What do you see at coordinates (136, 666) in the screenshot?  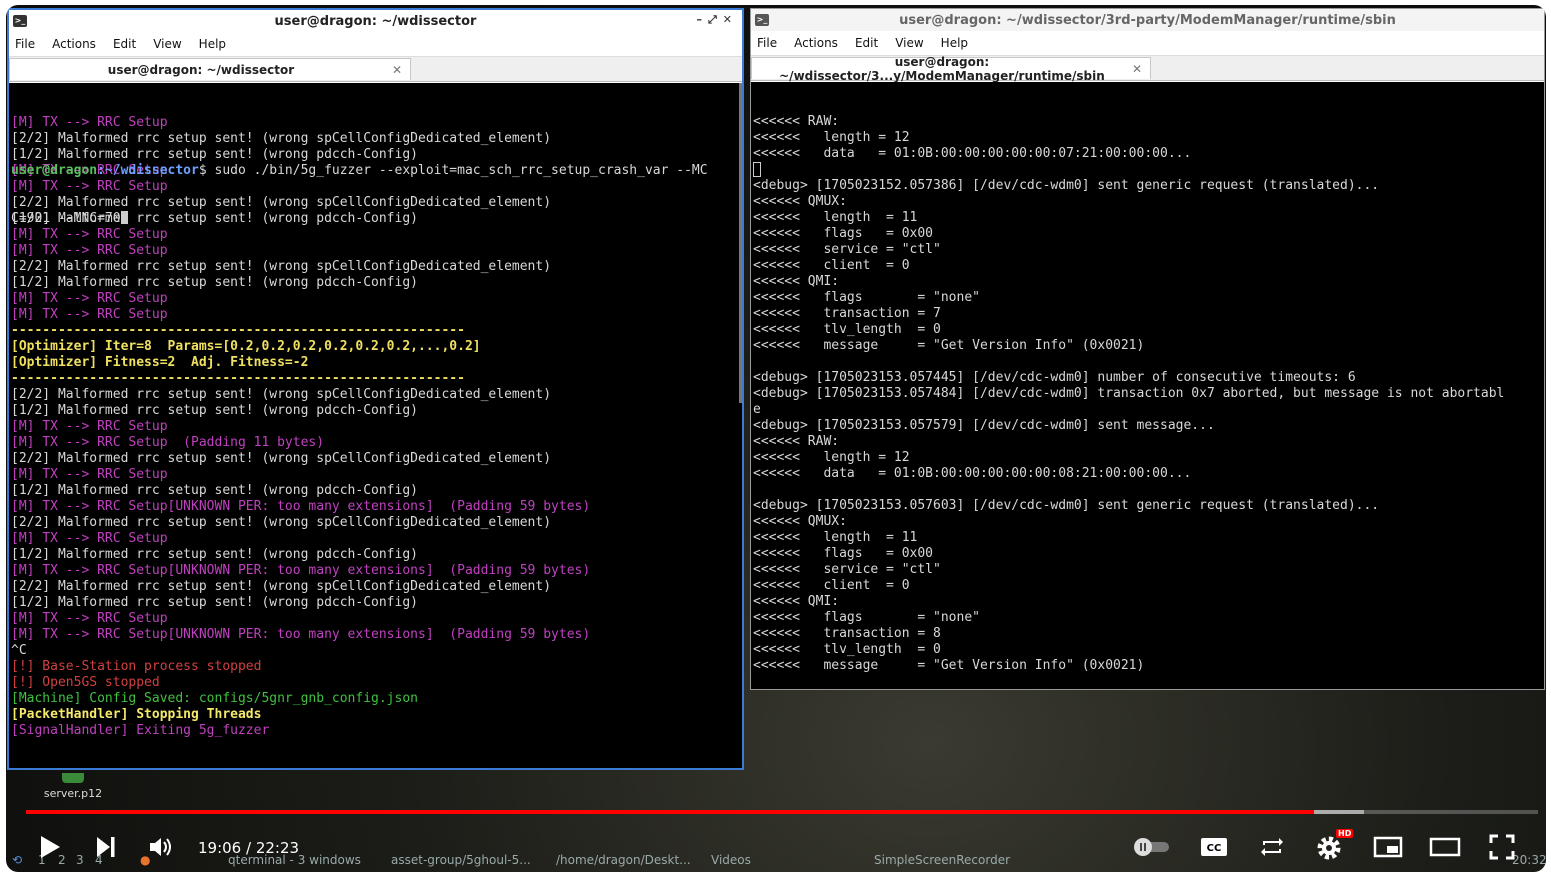 I see `terminal-line: [!] Base-Station process stopped` at bounding box center [136, 666].